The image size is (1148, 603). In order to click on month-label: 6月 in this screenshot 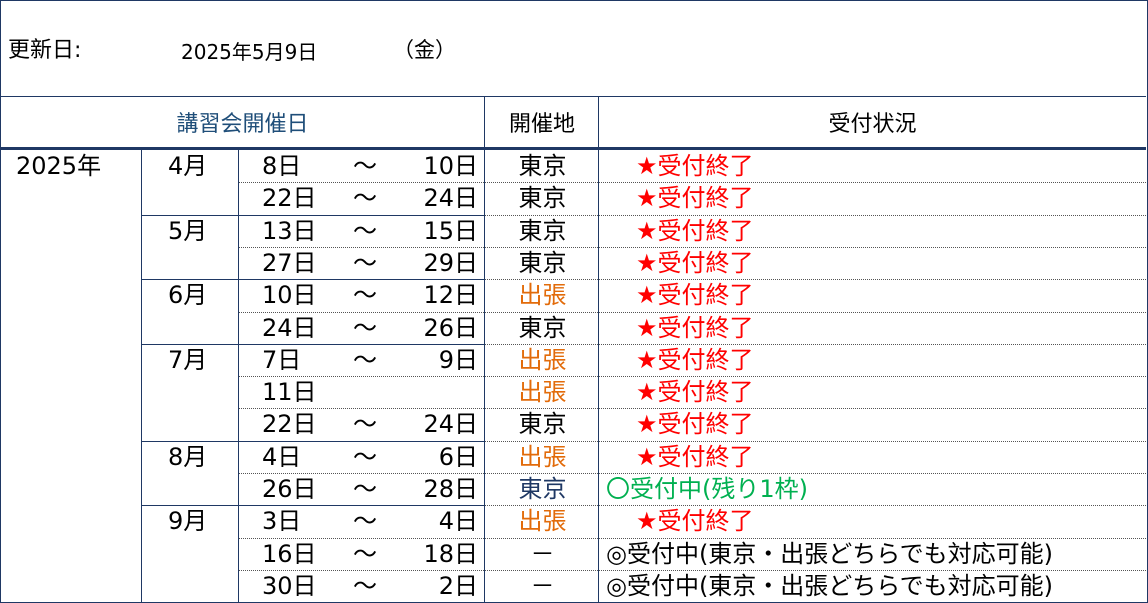, I will do `click(188, 295)`.